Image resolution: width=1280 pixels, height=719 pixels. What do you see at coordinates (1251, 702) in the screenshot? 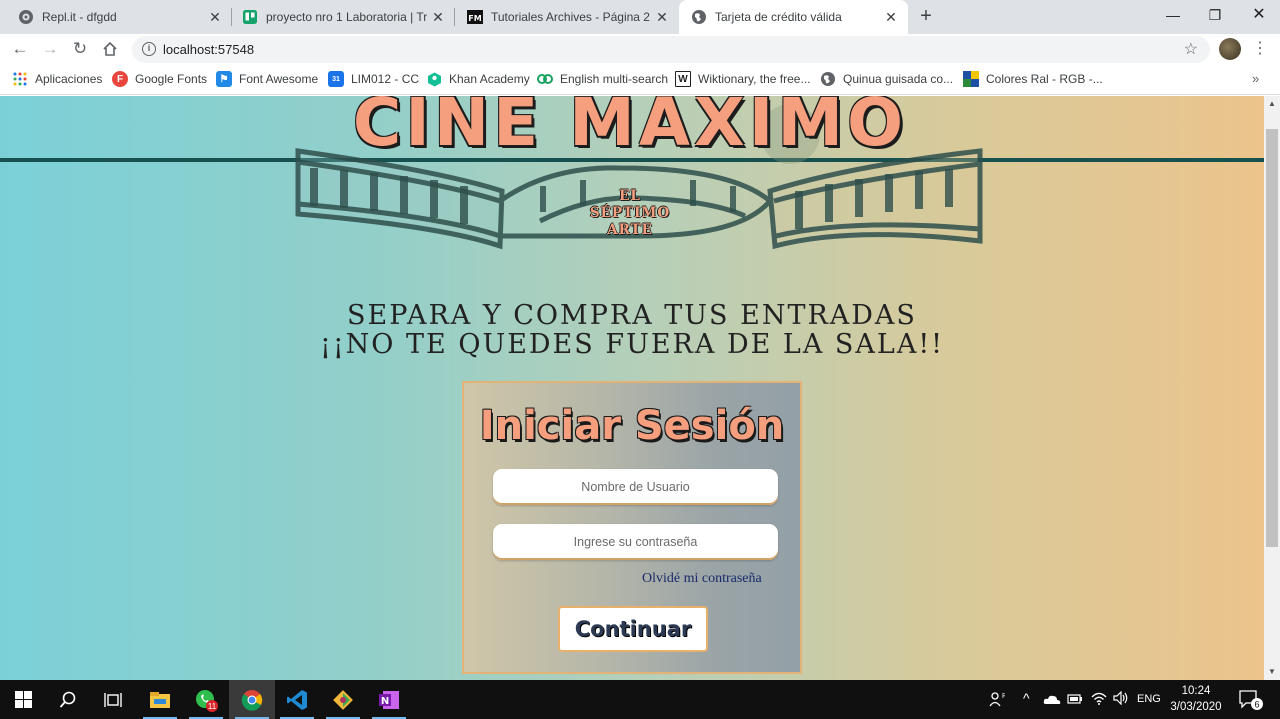
I see `action-center-icon: 6` at bounding box center [1251, 702].